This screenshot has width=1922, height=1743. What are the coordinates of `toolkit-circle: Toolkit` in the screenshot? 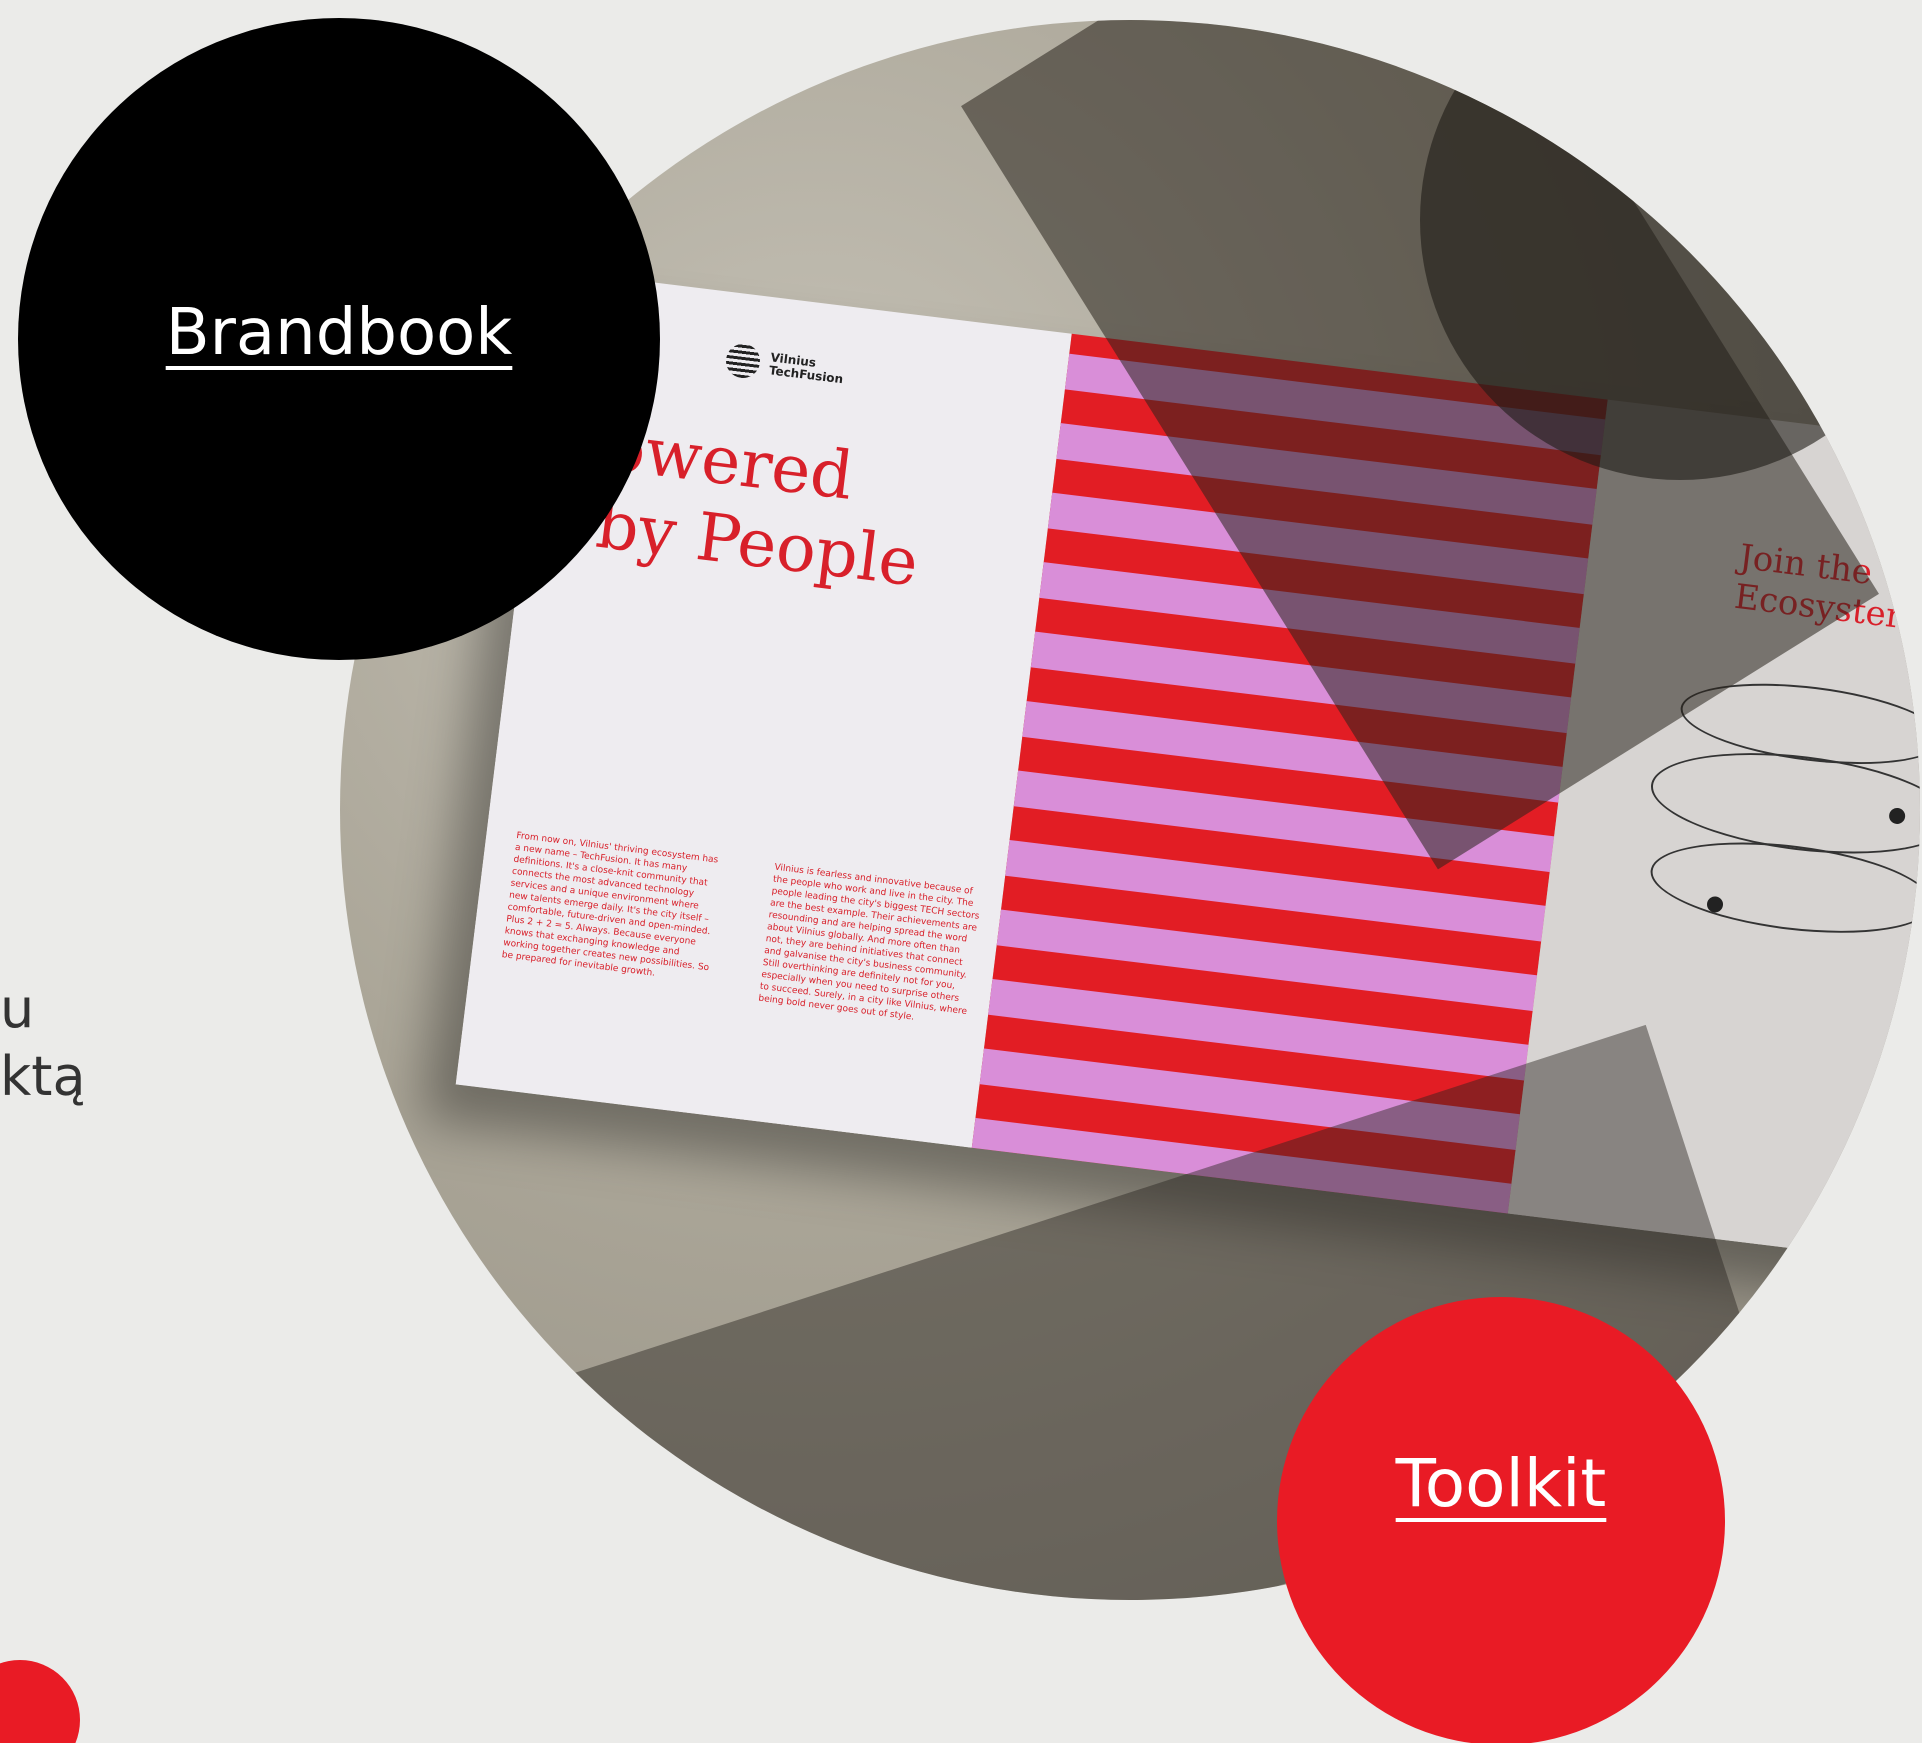 It's located at (1501, 1520).